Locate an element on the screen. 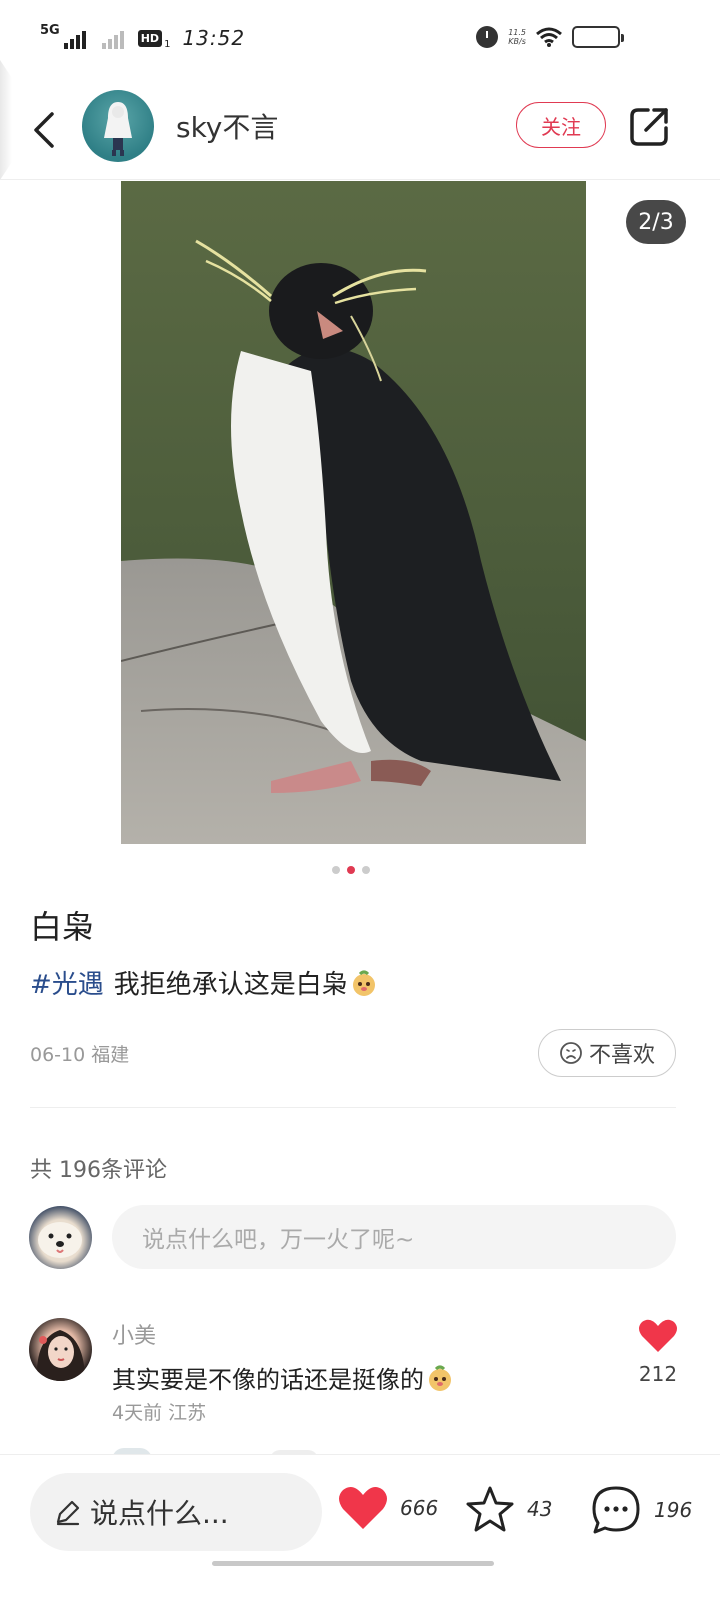  bottom-action-bar: 说点什么... 666 43 196 is located at coordinates (360, 1527).